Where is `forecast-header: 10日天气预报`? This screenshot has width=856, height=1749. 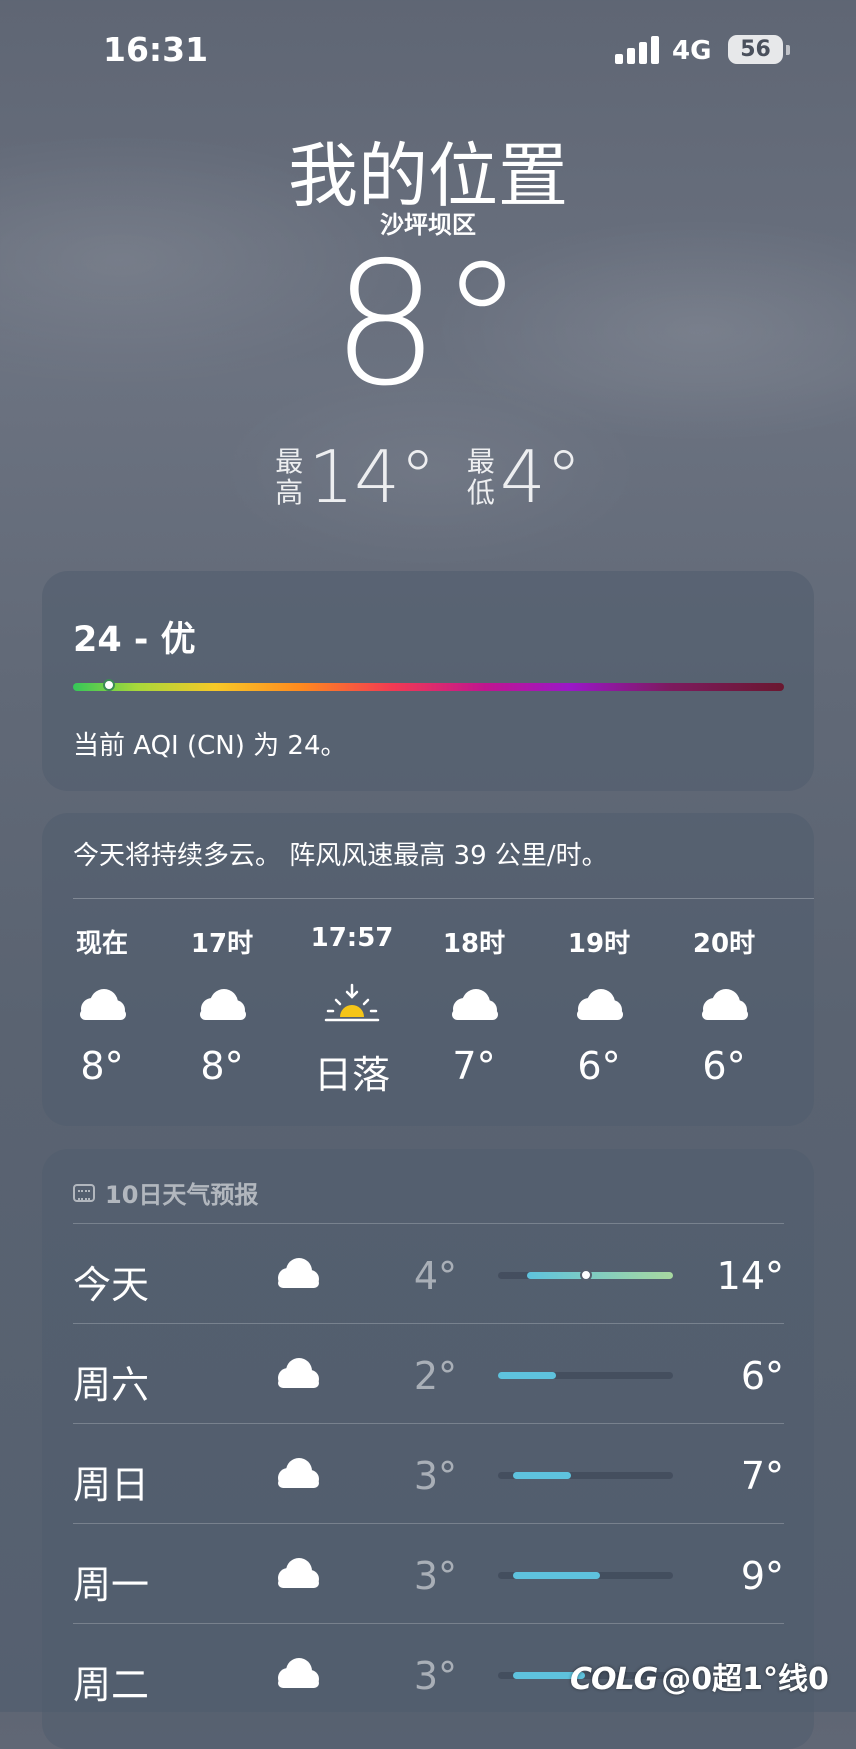
forecast-header: 10日天气预报 is located at coordinates (165, 1192).